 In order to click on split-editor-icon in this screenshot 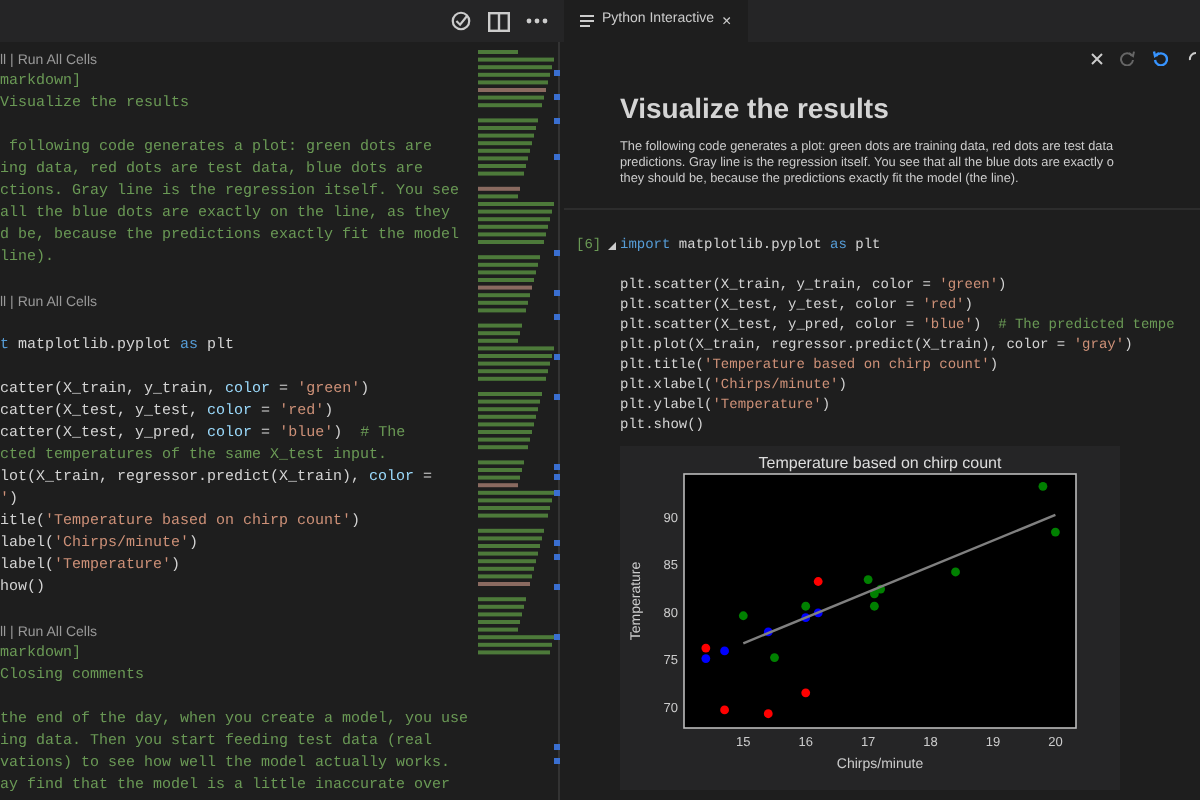, I will do `click(499, 21)`.